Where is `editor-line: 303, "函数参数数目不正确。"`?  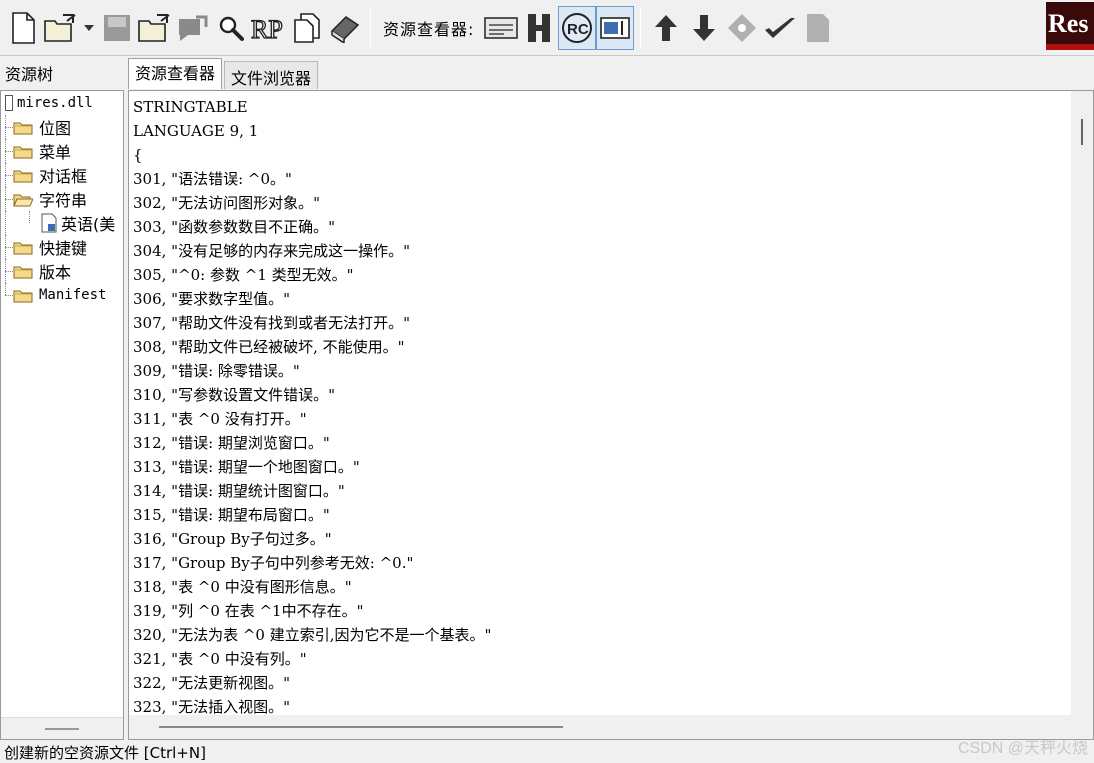 editor-line: 303, "函数参数数目不正确。" is located at coordinates (234, 227).